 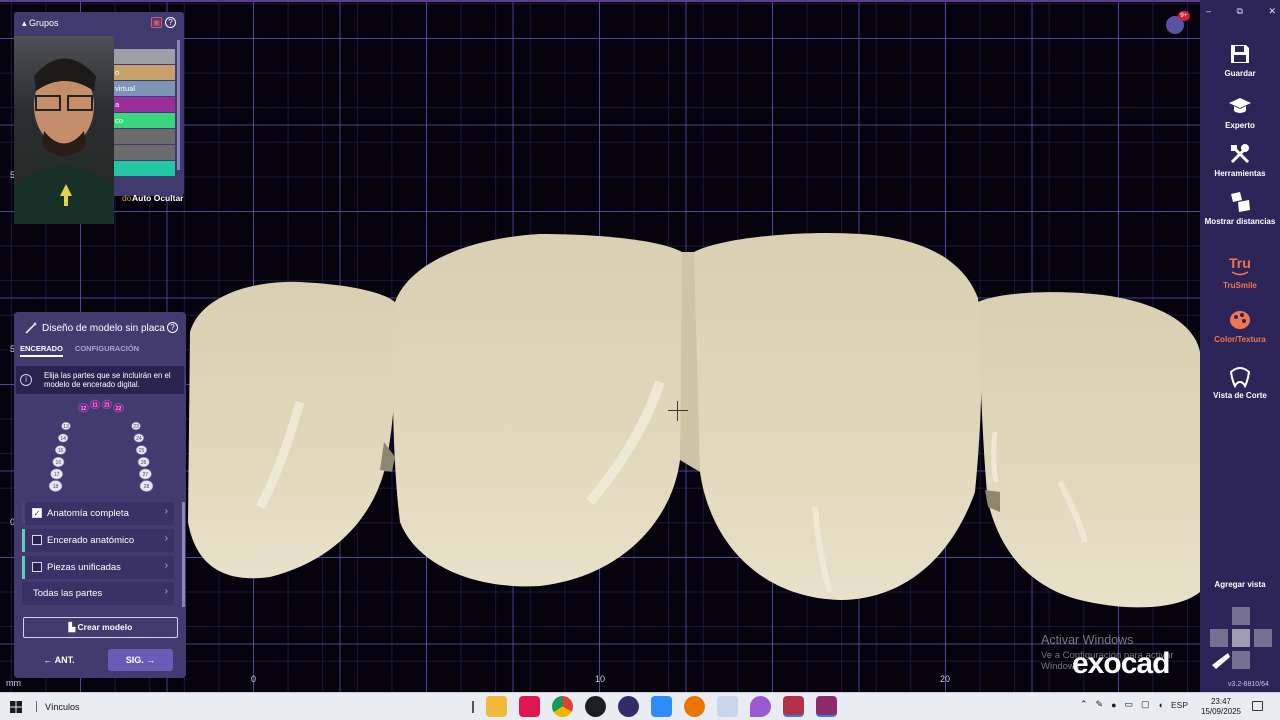 I want to click on show-distances-button: Mostrar distancias, so click(x=1240, y=208).